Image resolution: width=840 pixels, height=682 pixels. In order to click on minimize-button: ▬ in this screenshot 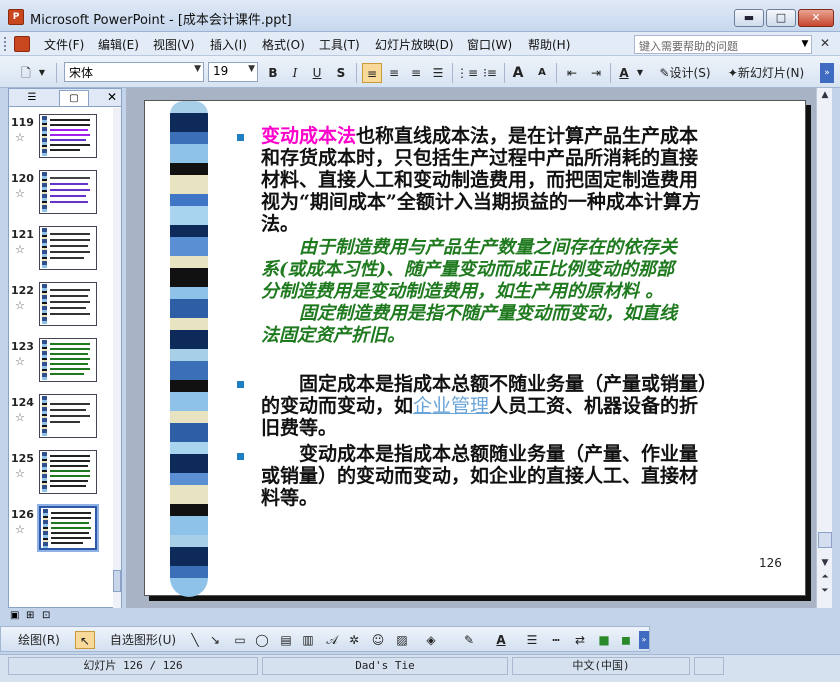, I will do `click(749, 18)`.